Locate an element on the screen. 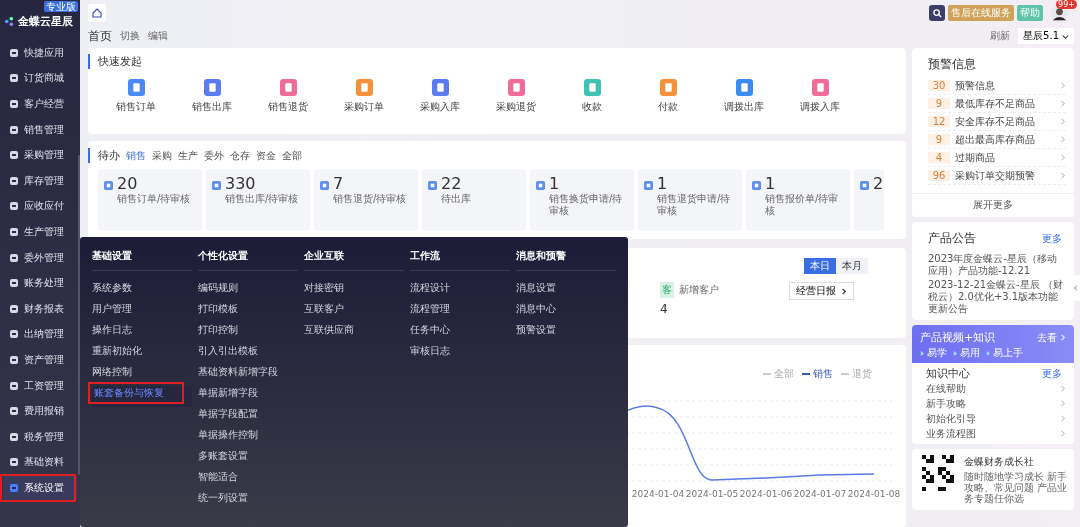 This screenshot has height=527, width=1080. sidebar-item: 资产管理 is located at coordinates (40, 360).